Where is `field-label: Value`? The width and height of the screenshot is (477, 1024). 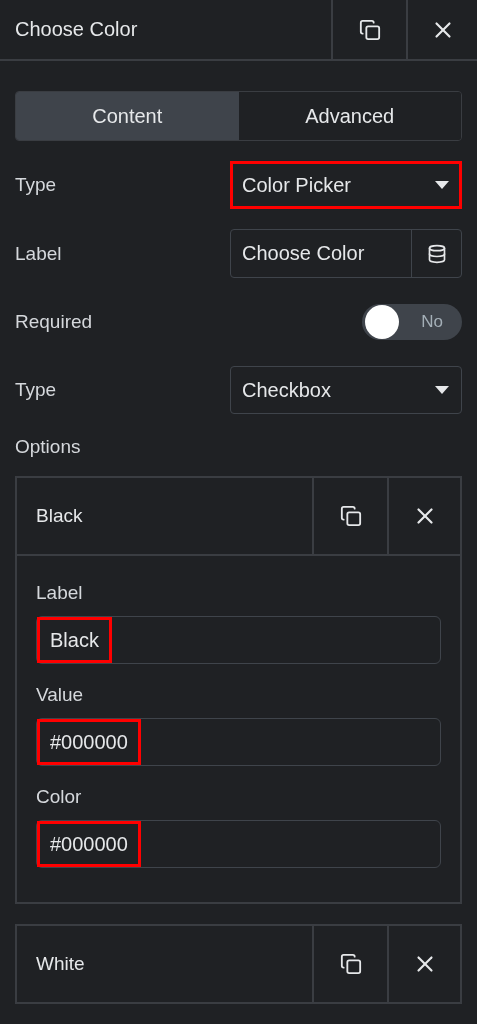 field-label: Value is located at coordinates (60, 695).